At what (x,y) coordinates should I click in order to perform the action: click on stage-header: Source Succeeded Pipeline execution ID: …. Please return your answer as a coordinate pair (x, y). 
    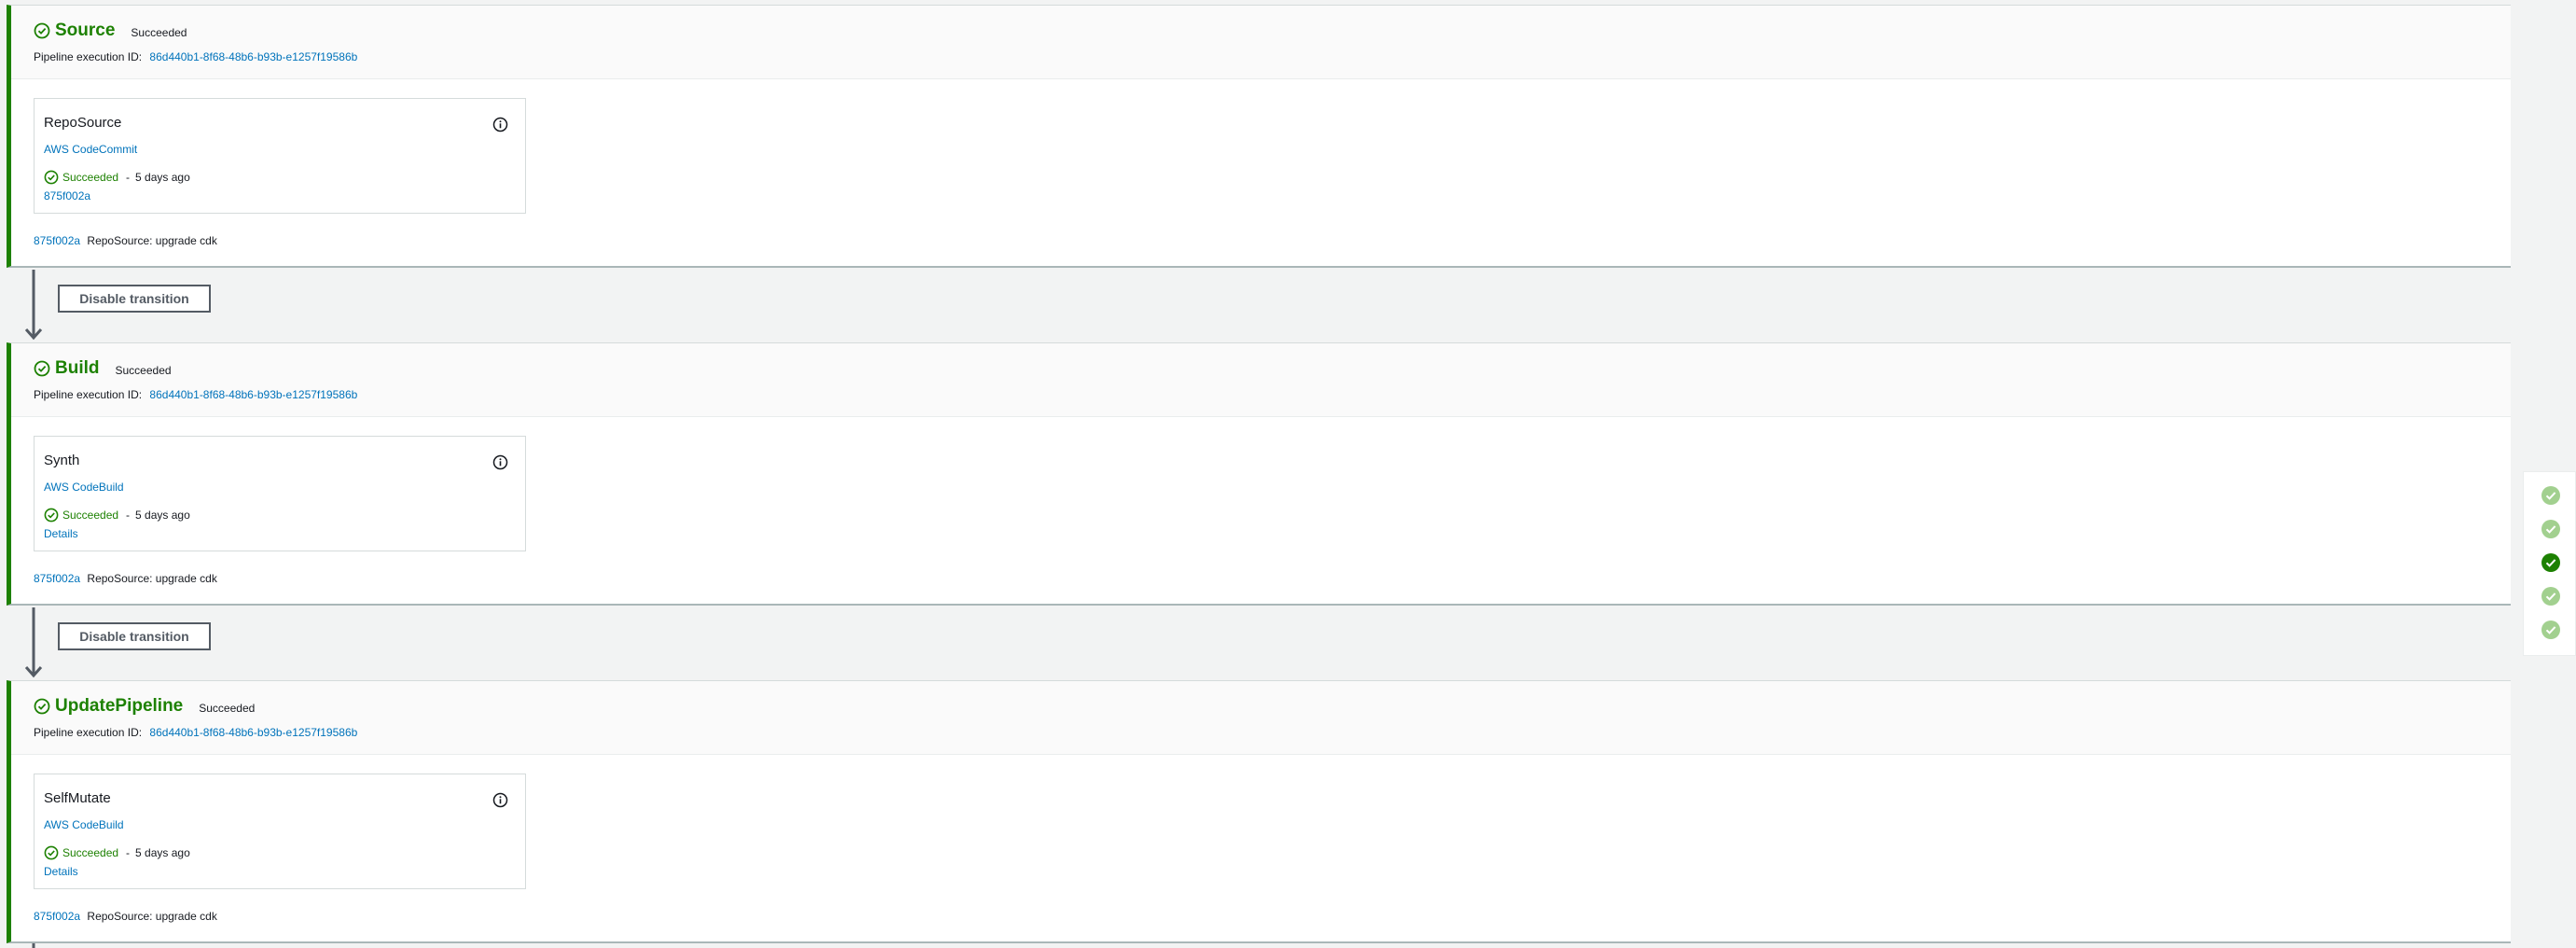
    Looking at the image, I should click on (1261, 42).